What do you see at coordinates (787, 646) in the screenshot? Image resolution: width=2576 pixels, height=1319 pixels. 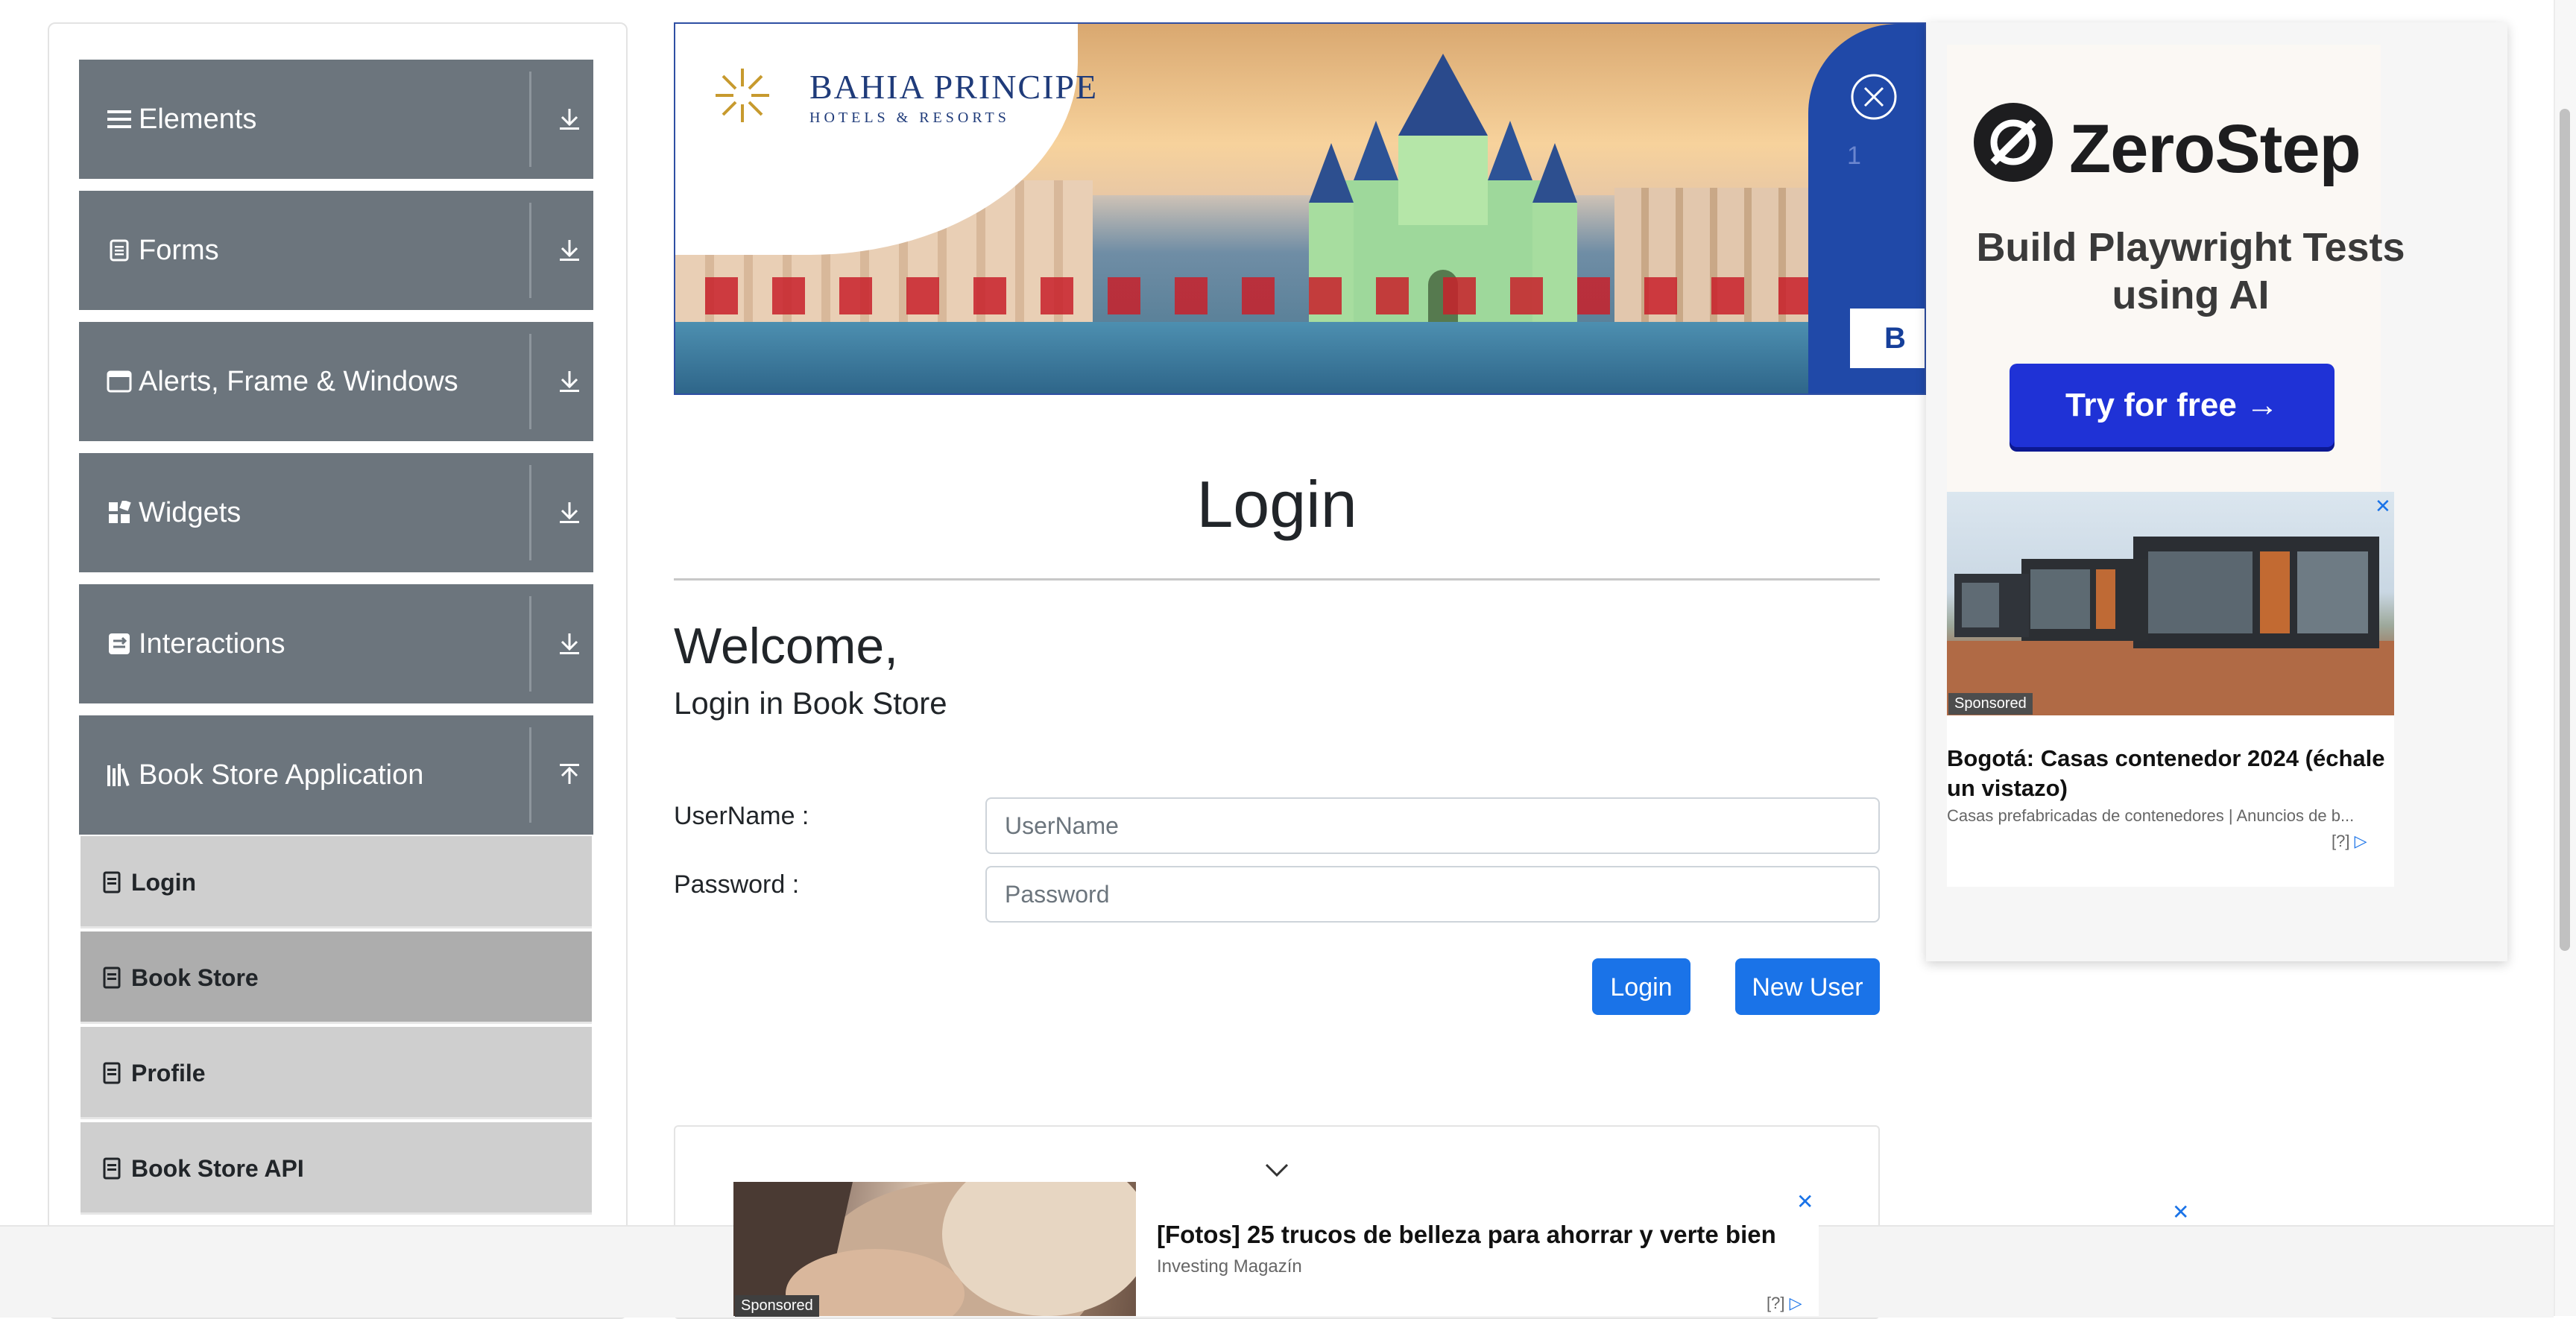 I see `welcome-heading: Welcome,` at bounding box center [787, 646].